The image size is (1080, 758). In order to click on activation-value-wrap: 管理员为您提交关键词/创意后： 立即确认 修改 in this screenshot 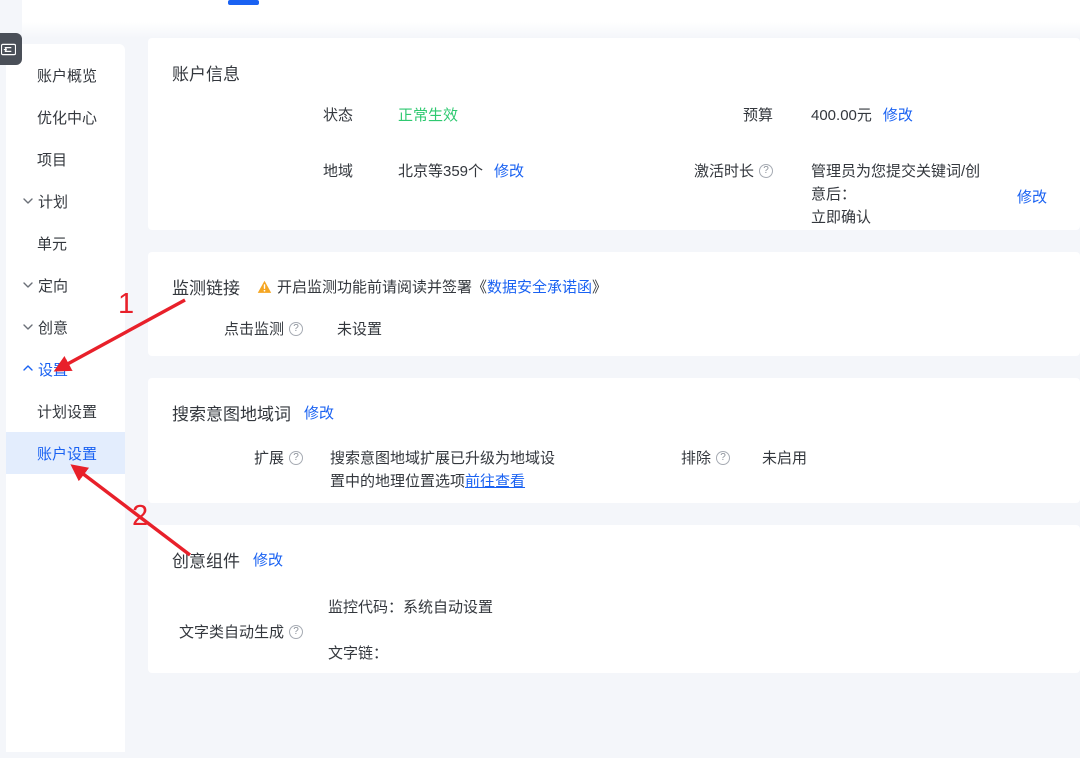, I will do `click(929, 194)`.